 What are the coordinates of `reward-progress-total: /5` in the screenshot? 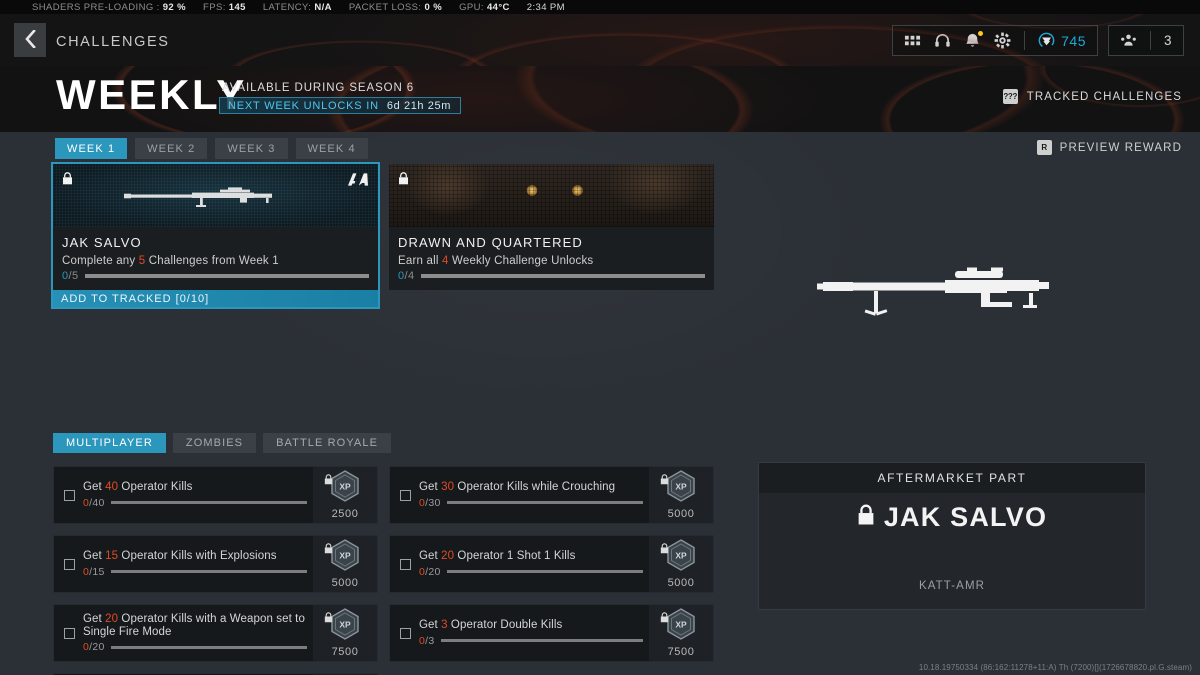 It's located at (73, 276).